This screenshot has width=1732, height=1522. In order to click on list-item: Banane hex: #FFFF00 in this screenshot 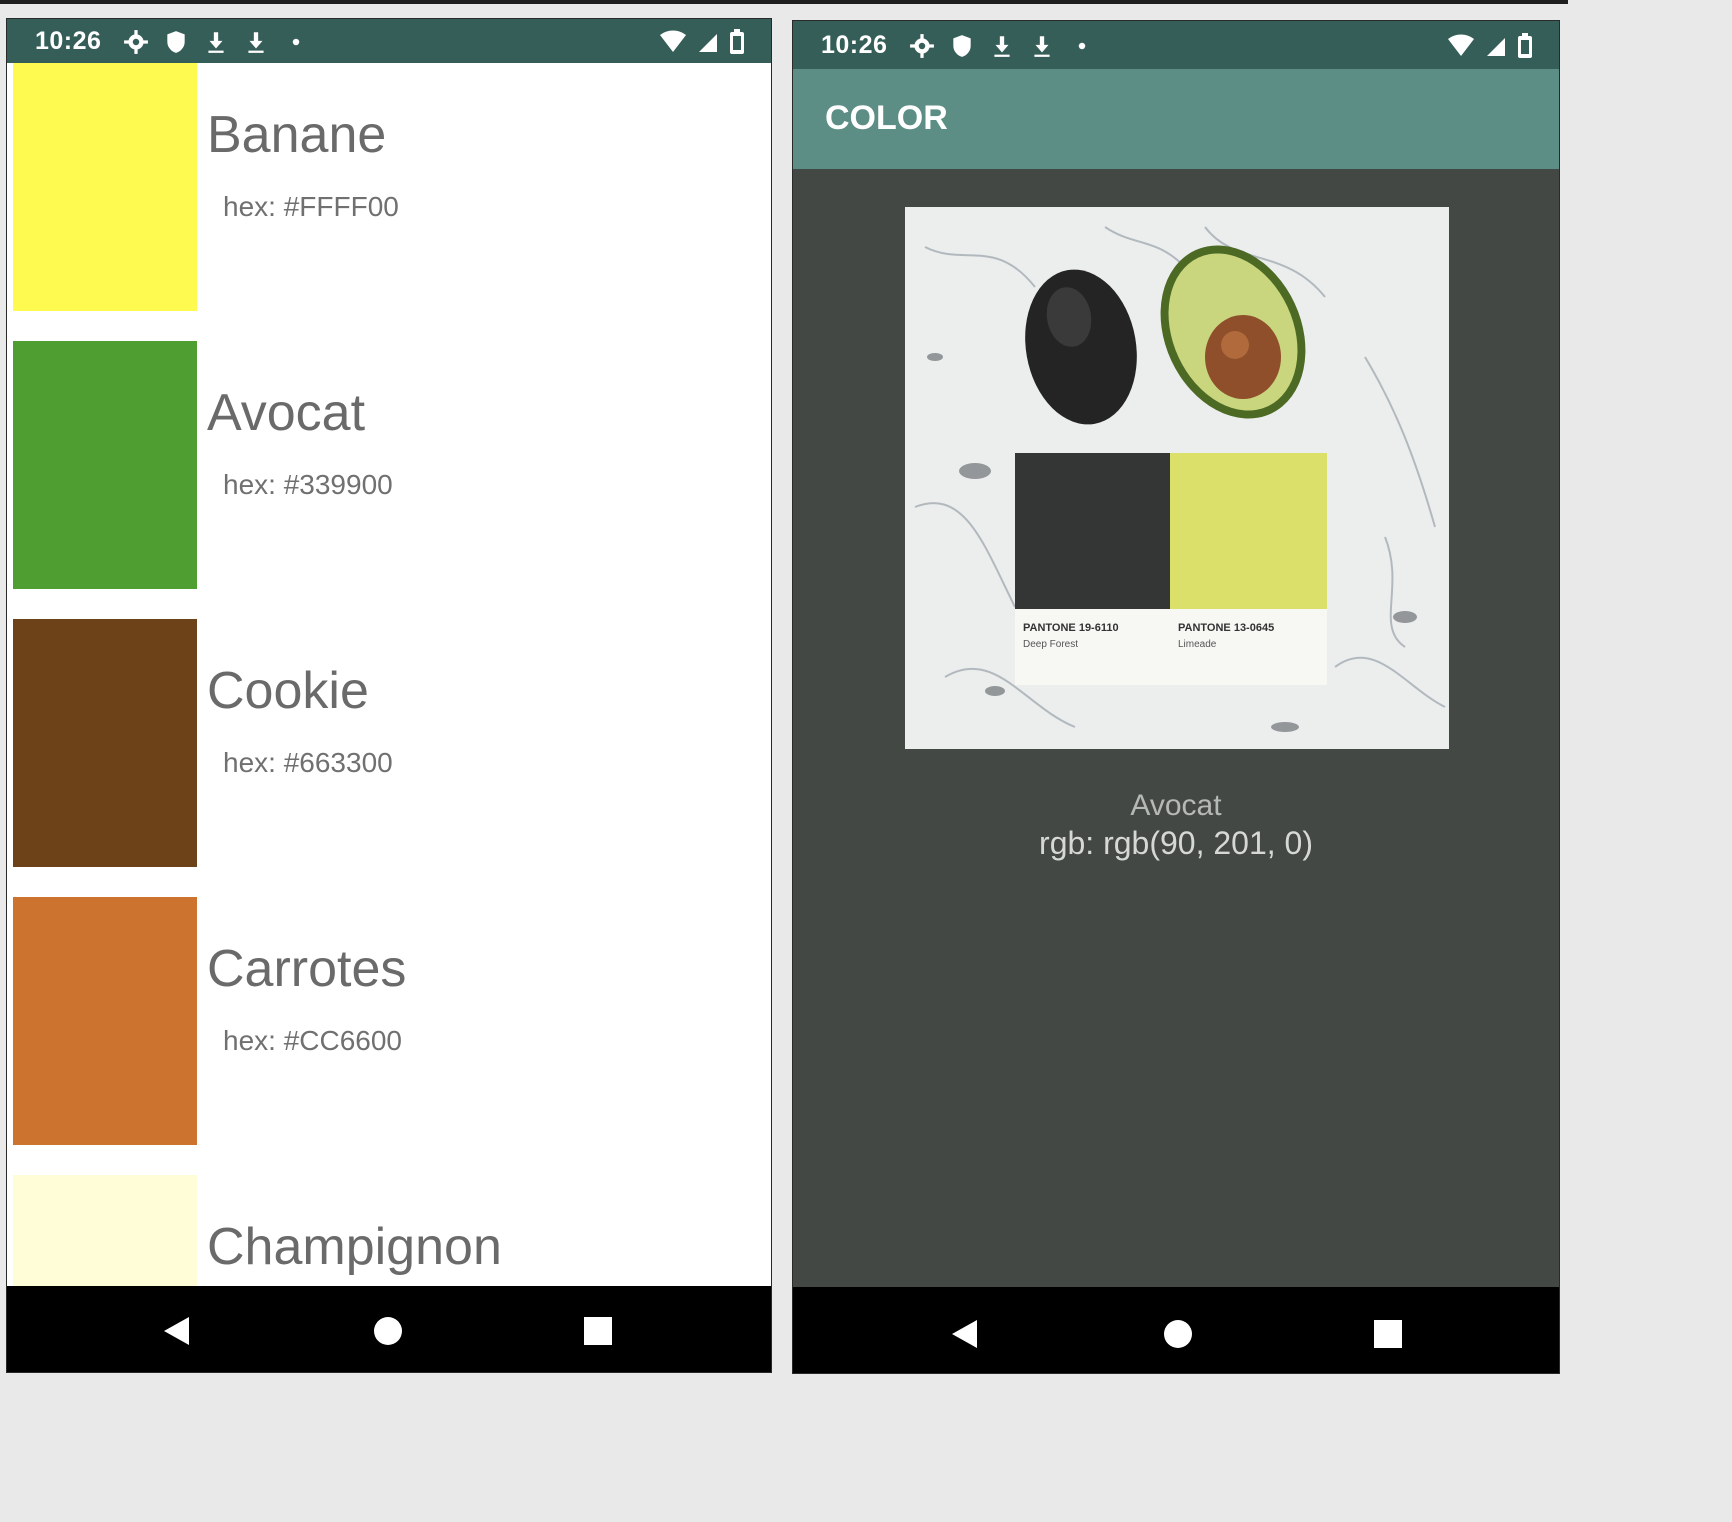, I will do `click(389, 202)`.